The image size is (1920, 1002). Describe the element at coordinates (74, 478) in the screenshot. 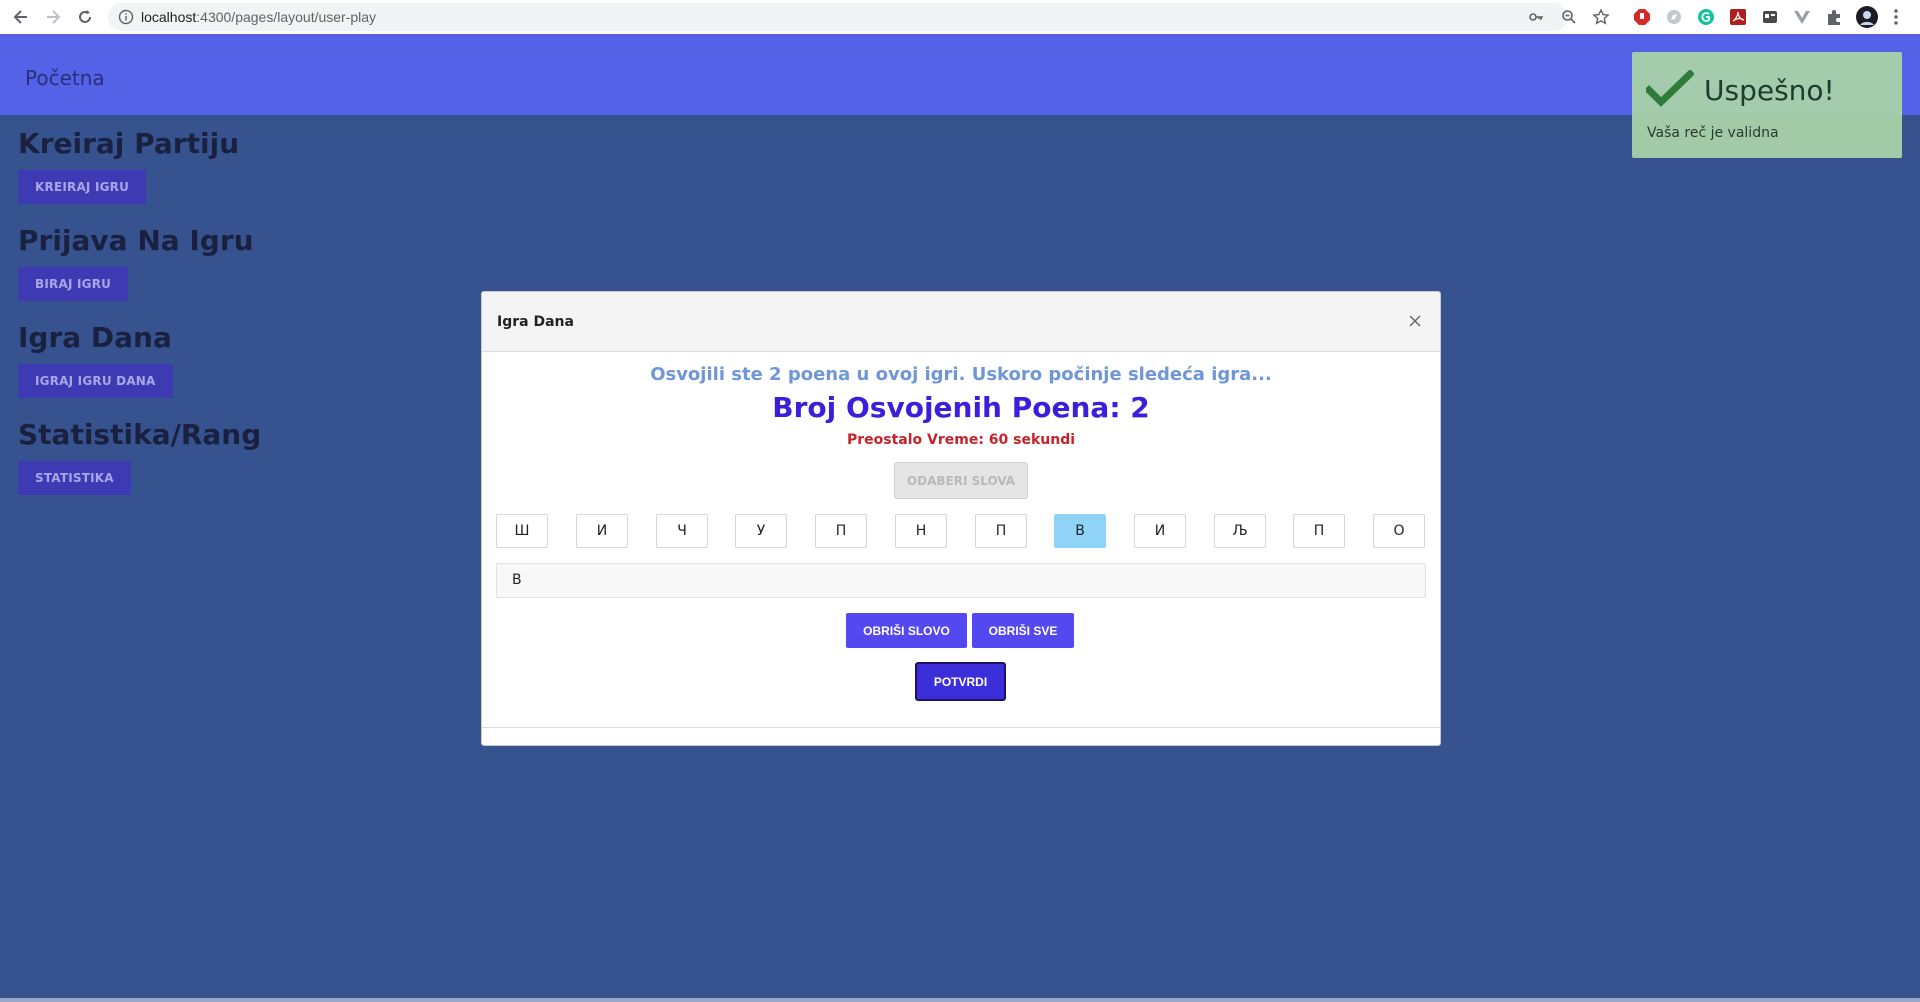

I see `statistics-button: STATISTIKA` at that location.